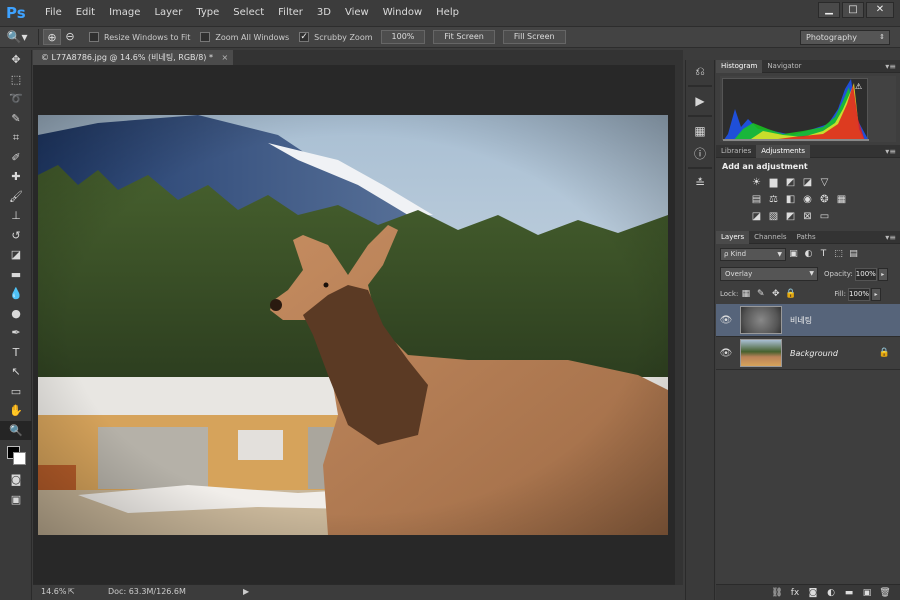 Image resolution: width=900 pixels, height=600 pixels. I want to click on actions-play-icon: ▶, so click(700, 101).